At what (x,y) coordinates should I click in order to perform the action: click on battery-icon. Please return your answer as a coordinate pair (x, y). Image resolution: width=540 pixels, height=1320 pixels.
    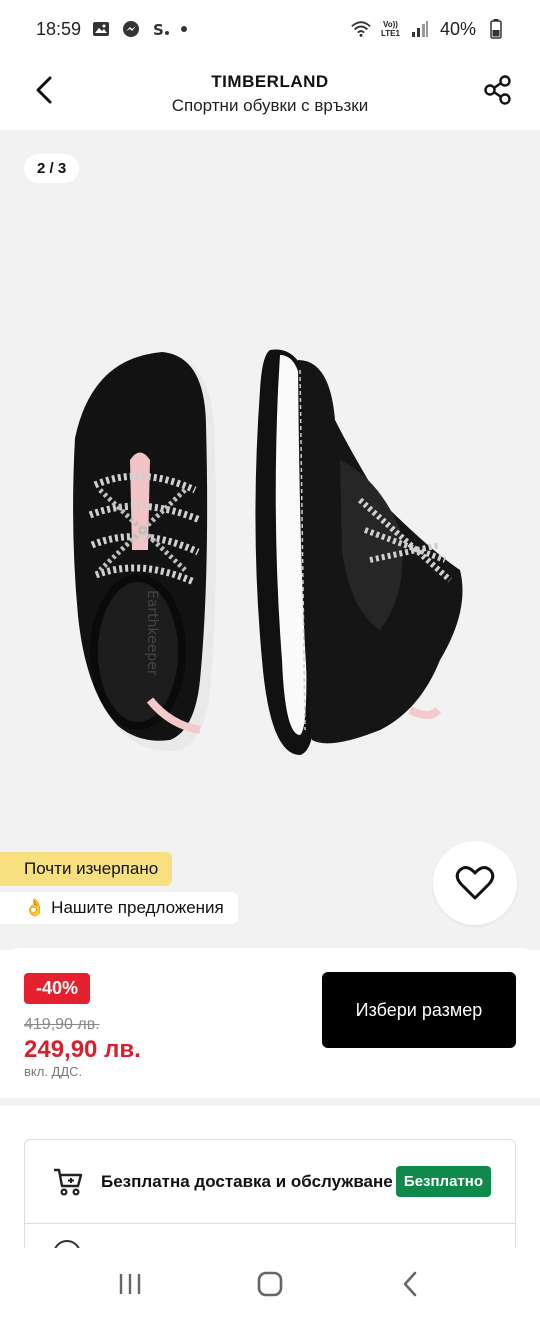
    Looking at the image, I should click on (496, 29).